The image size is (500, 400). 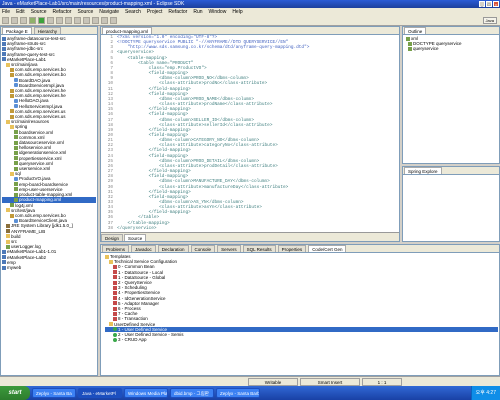 I want to click on tab-sql-results: SQL Results, so click(x=259, y=248).